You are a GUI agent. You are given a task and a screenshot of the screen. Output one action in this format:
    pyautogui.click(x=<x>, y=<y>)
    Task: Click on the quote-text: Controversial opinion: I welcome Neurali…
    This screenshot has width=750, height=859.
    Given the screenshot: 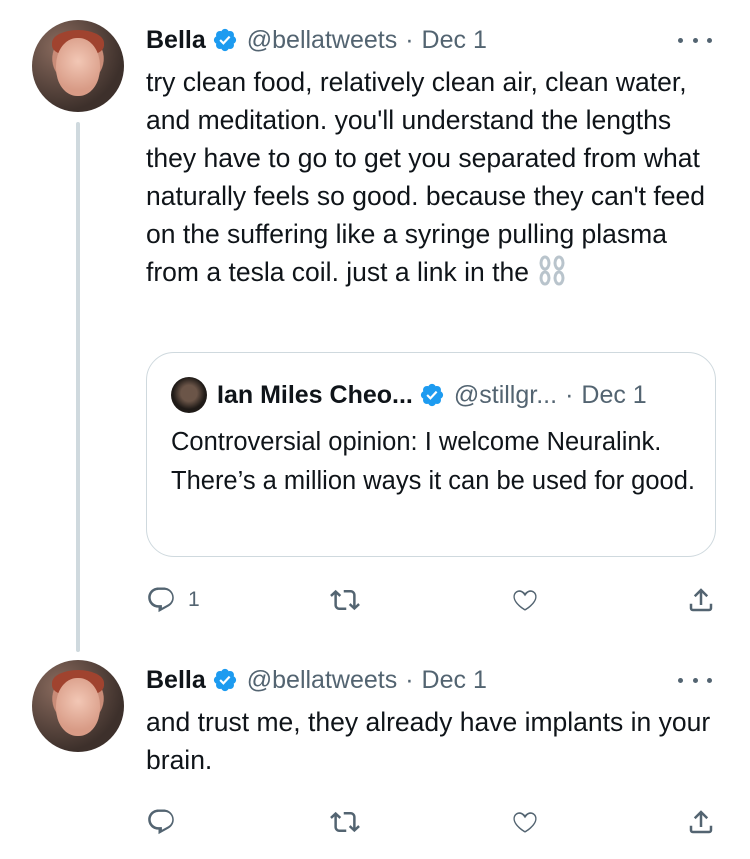 What is the action you would take?
    pyautogui.click(x=433, y=461)
    